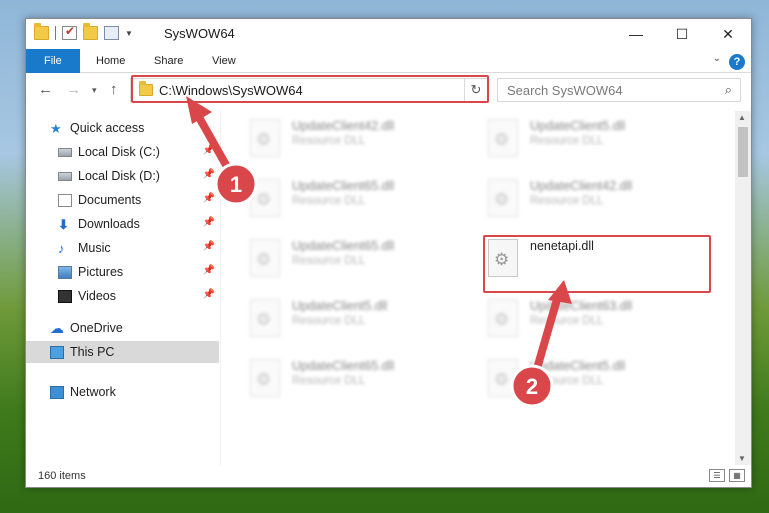 The image size is (769, 513). I want to click on sidebar-item-downloads: ⬇ Downloads 📌, so click(122, 224).